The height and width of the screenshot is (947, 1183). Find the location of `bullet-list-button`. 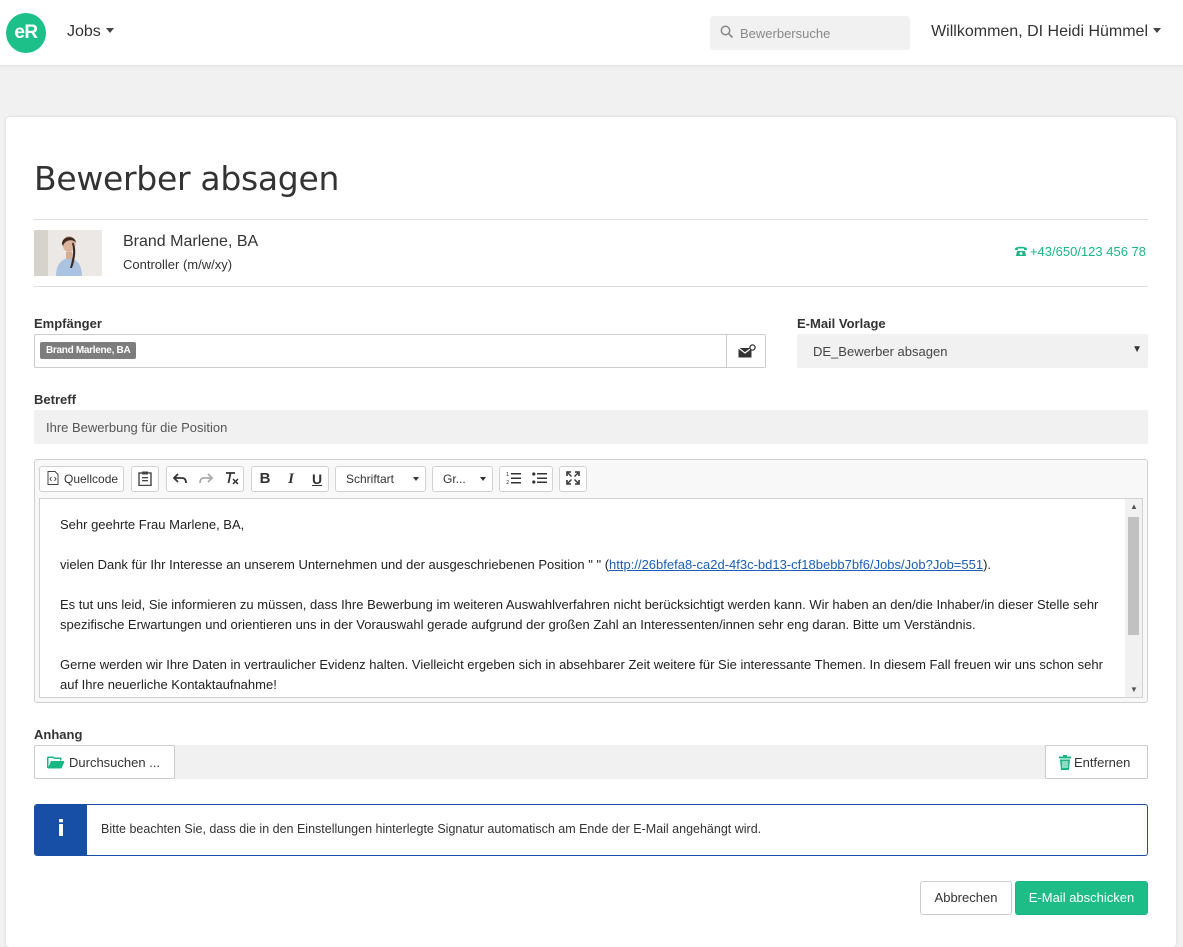

bullet-list-button is located at coordinates (539, 479).